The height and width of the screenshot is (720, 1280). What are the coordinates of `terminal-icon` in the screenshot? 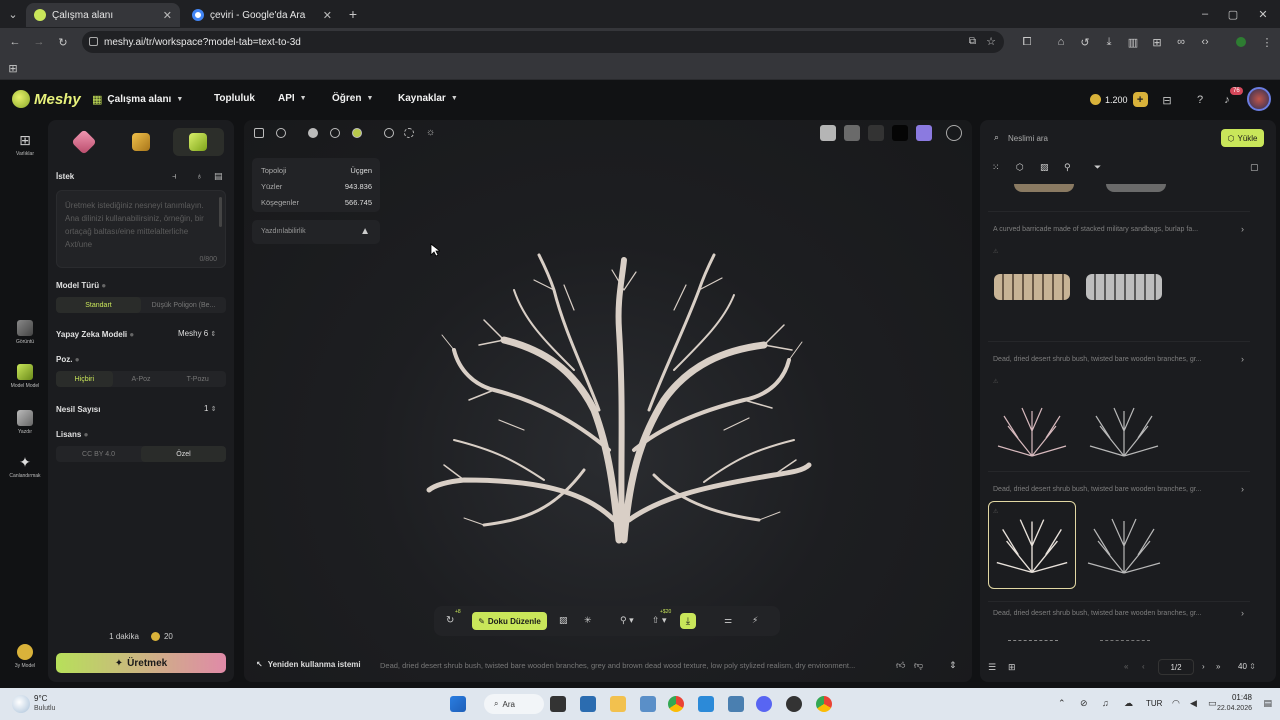 It's located at (736, 704).